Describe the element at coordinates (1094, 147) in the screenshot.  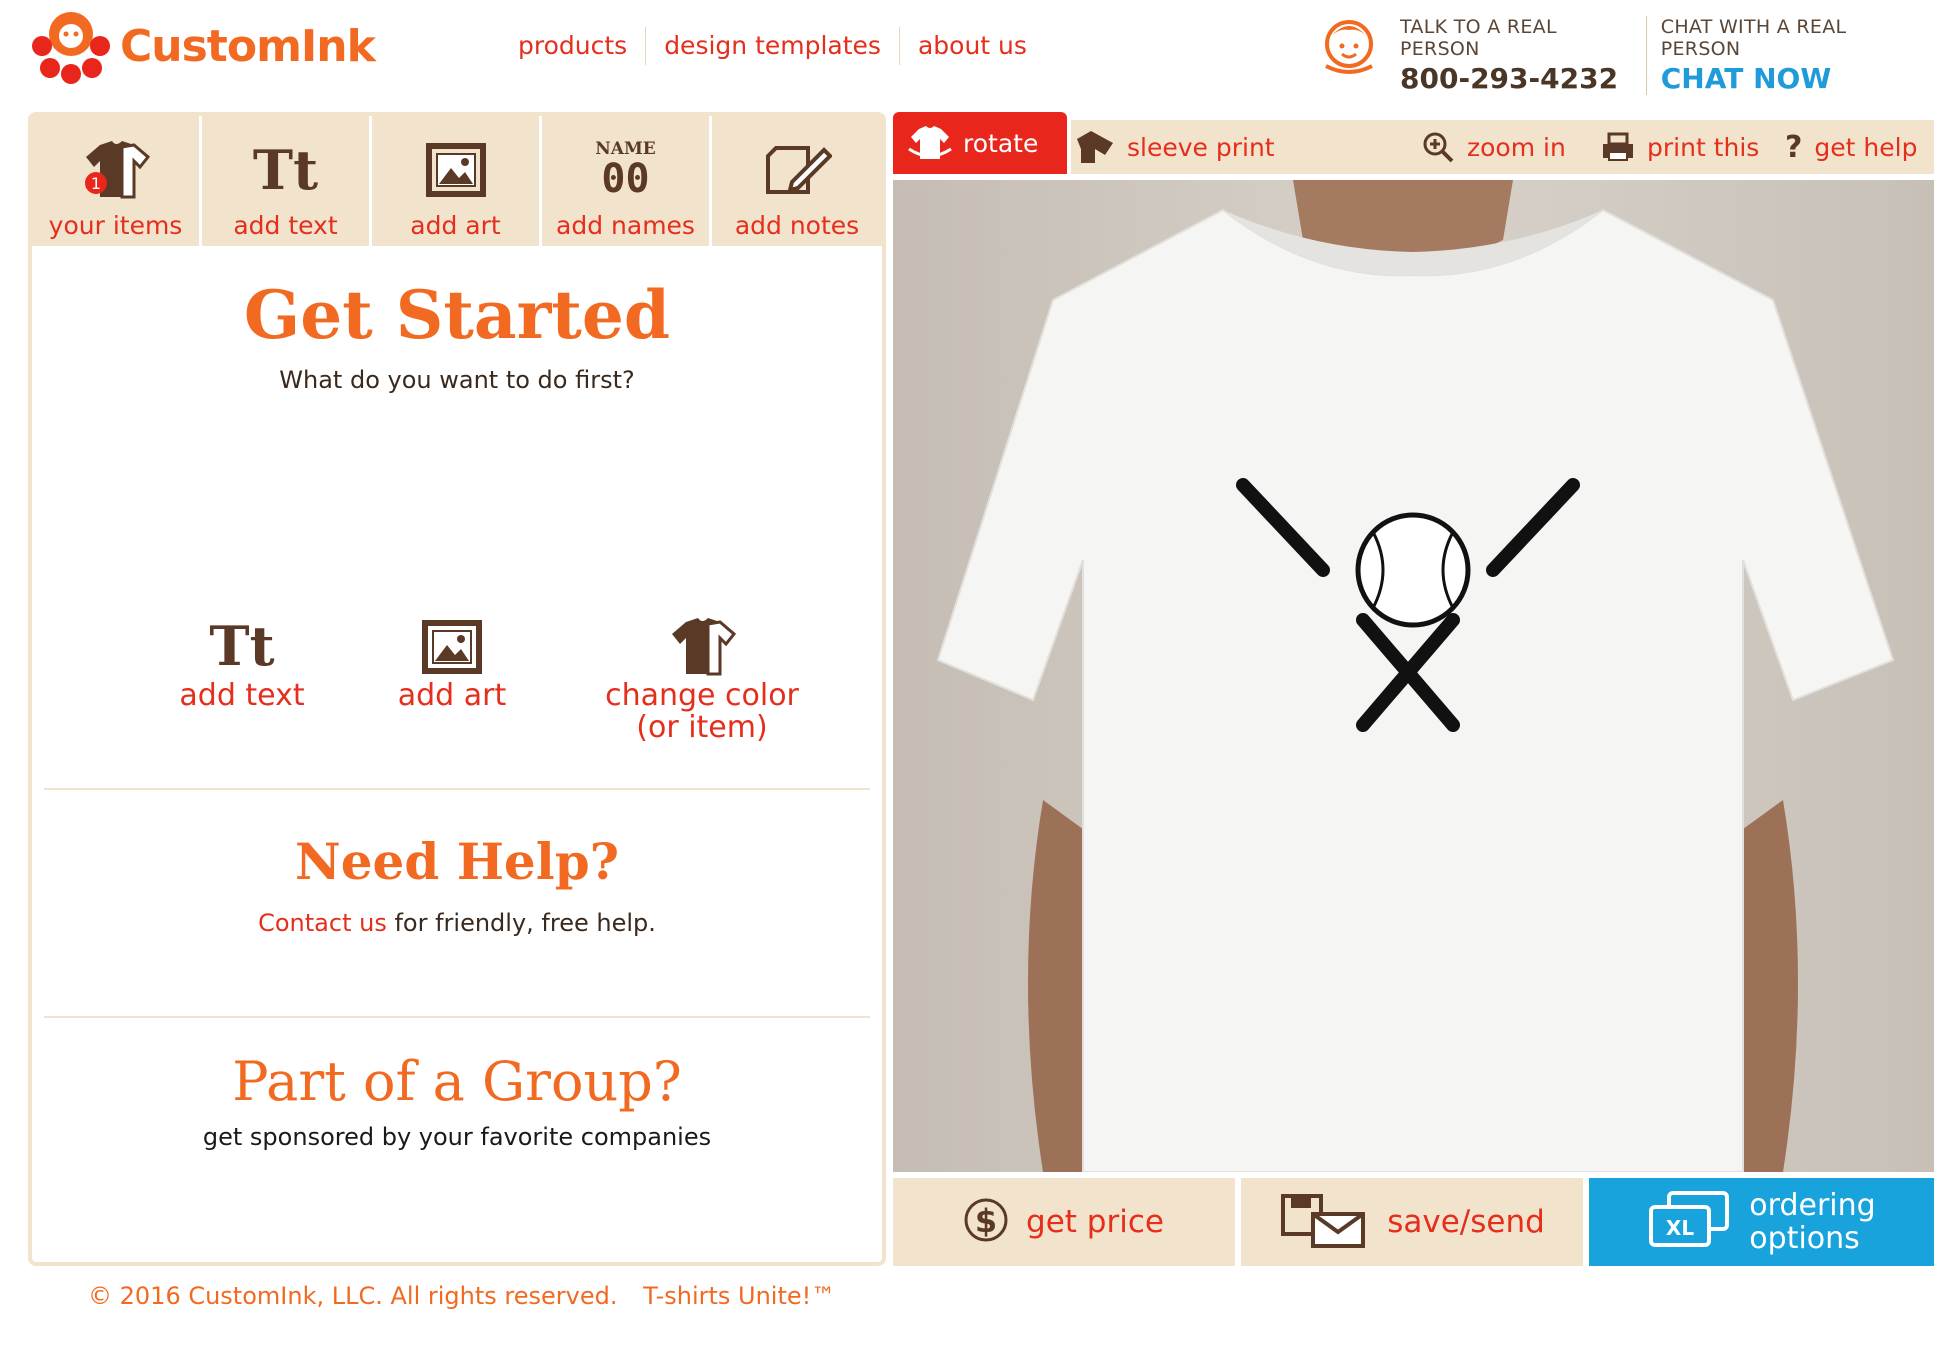
I see `sleeve-icon` at that location.